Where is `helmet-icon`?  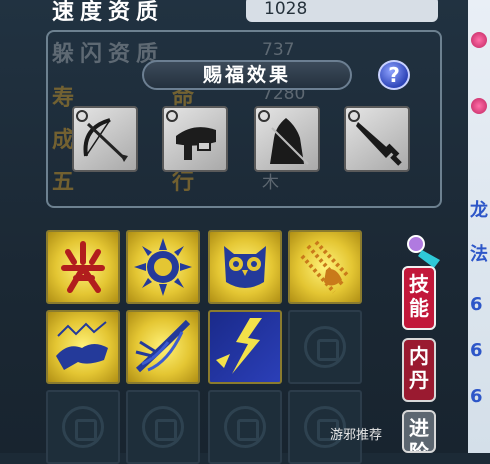 helmet-icon is located at coordinates (196, 143).